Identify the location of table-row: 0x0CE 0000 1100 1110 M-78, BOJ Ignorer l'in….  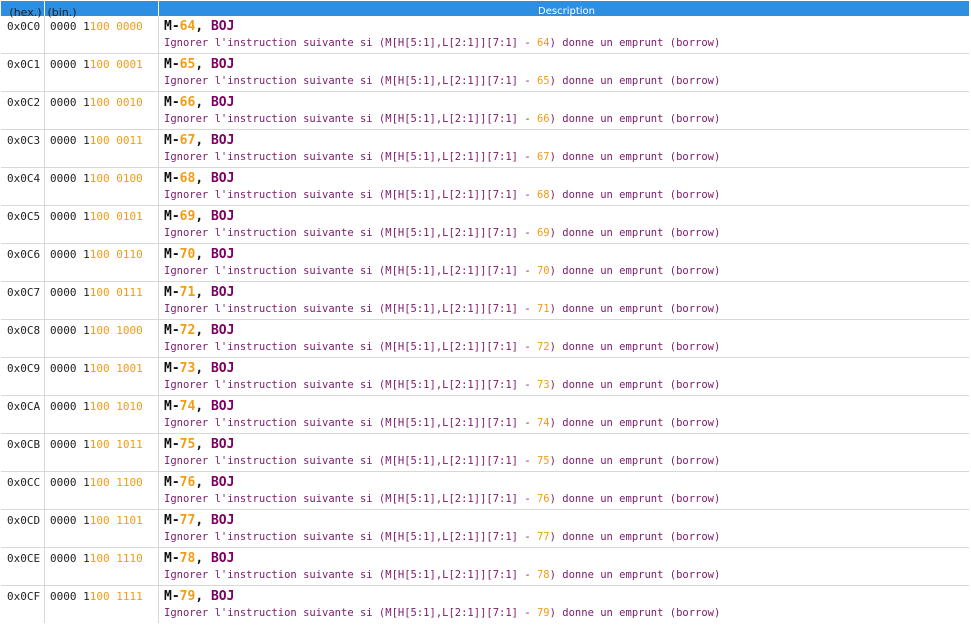
(485, 567).